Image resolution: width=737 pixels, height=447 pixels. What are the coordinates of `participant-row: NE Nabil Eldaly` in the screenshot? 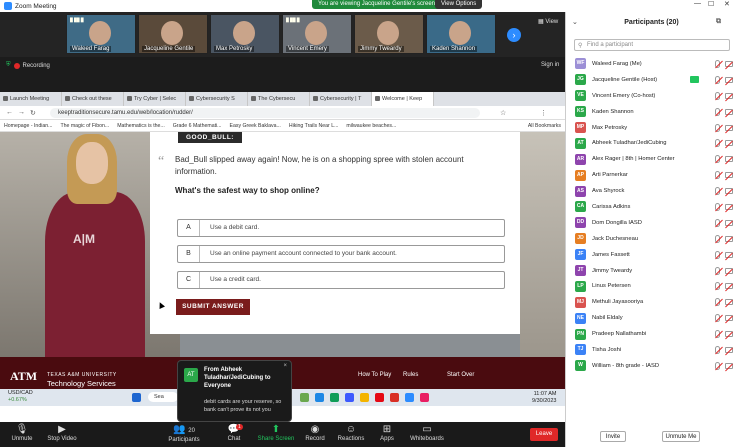 It's located at (651, 318).